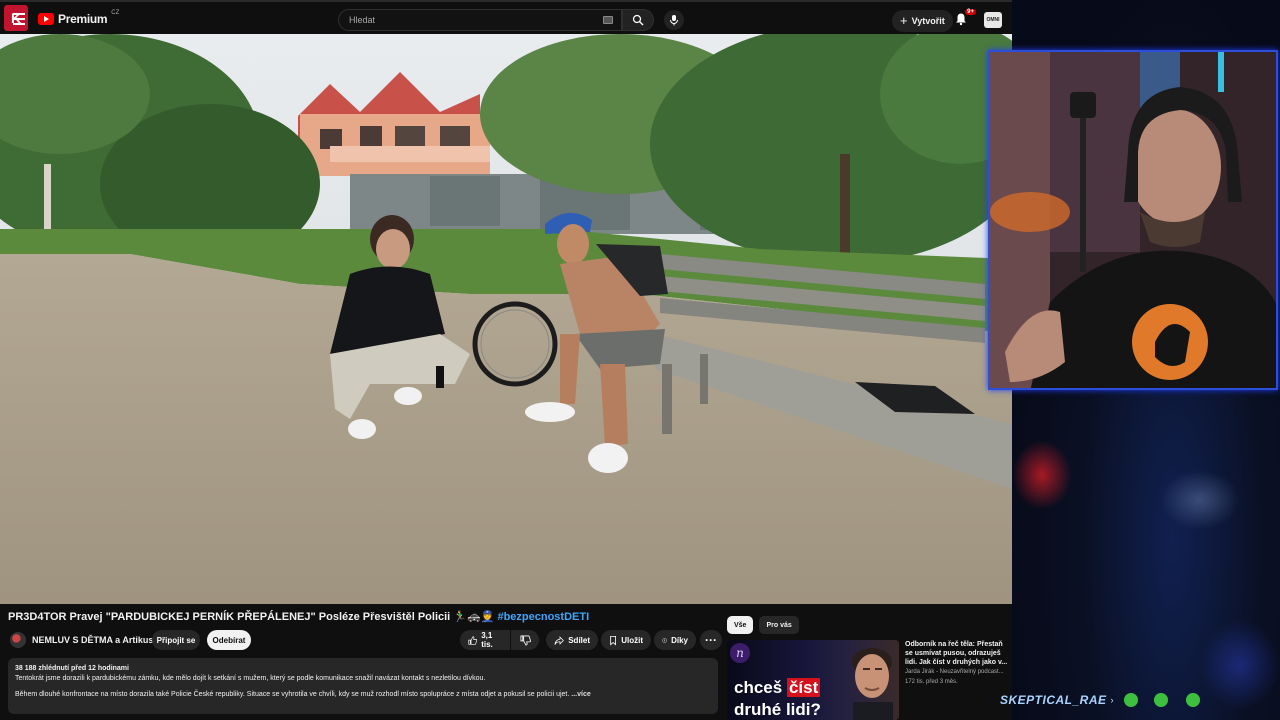  Describe the element at coordinates (229, 640) in the screenshot. I see `subscribe-button: Odebírat` at that location.